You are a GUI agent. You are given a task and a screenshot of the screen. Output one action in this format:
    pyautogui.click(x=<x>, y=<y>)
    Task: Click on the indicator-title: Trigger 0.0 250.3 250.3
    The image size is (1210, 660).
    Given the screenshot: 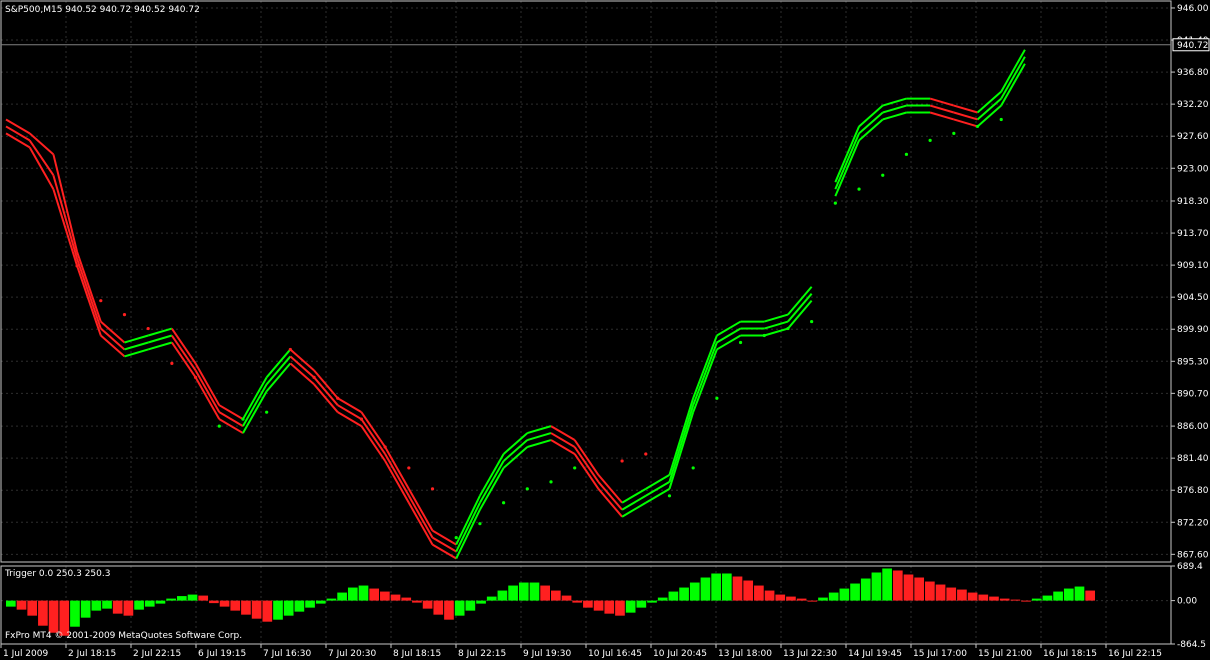 What is the action you would take?
    pyautogui.click(x=57, y=574)
    